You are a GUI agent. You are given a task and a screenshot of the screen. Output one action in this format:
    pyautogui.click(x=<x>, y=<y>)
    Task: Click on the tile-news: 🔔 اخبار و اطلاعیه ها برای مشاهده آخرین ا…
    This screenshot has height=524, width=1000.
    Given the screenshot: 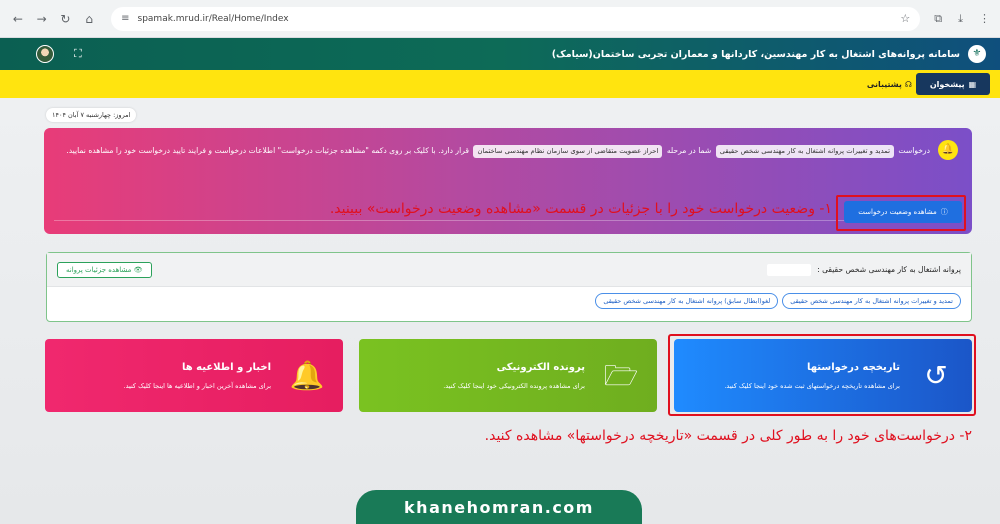 What is the action you would take?
    pyautogui.click(x=194, y=375)
    